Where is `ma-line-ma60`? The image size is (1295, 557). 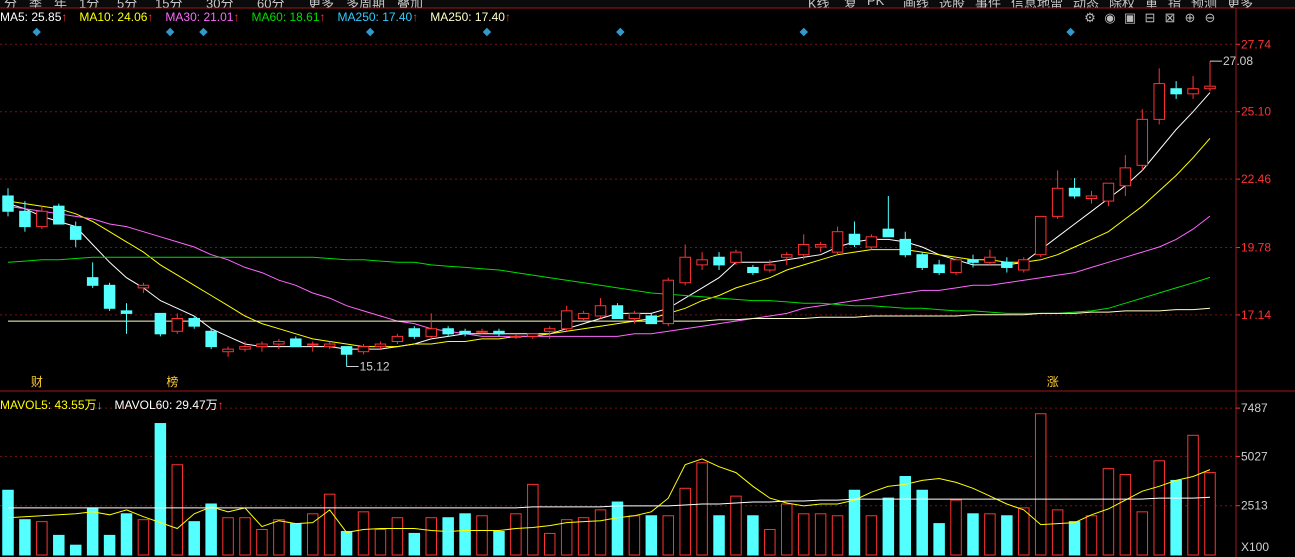
ma-line-ma60 is located at coordinates (609, 285).